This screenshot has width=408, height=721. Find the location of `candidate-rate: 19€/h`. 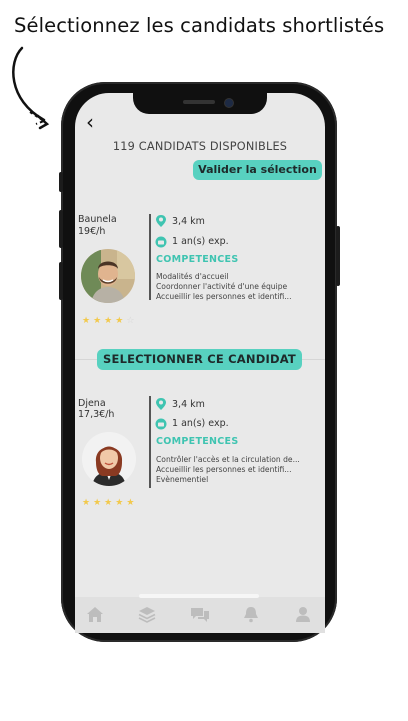

candidate-rate: 19€/h is located at coordinates (92, 231).